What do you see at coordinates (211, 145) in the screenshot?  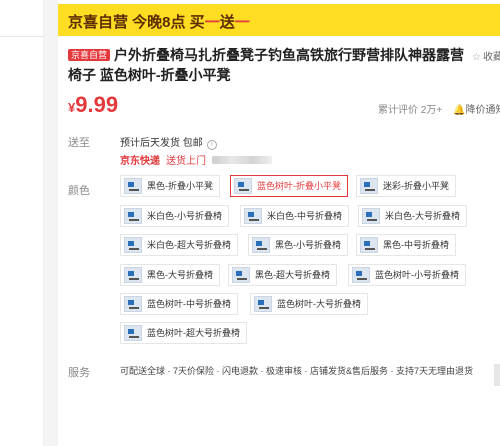 I see `info-icon: i` at bounding box center [211, 145].